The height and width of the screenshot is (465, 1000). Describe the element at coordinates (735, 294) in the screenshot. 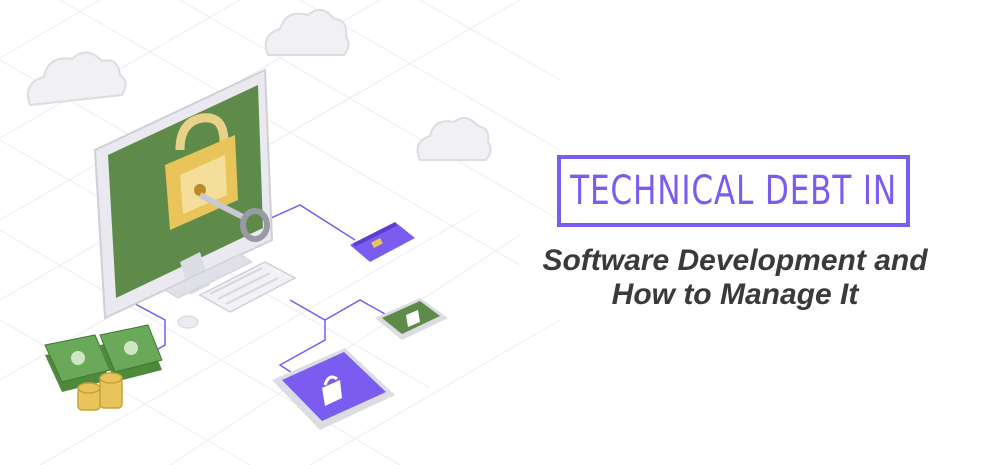

I see `subtitle-line-2: How to Manage It` at that location.